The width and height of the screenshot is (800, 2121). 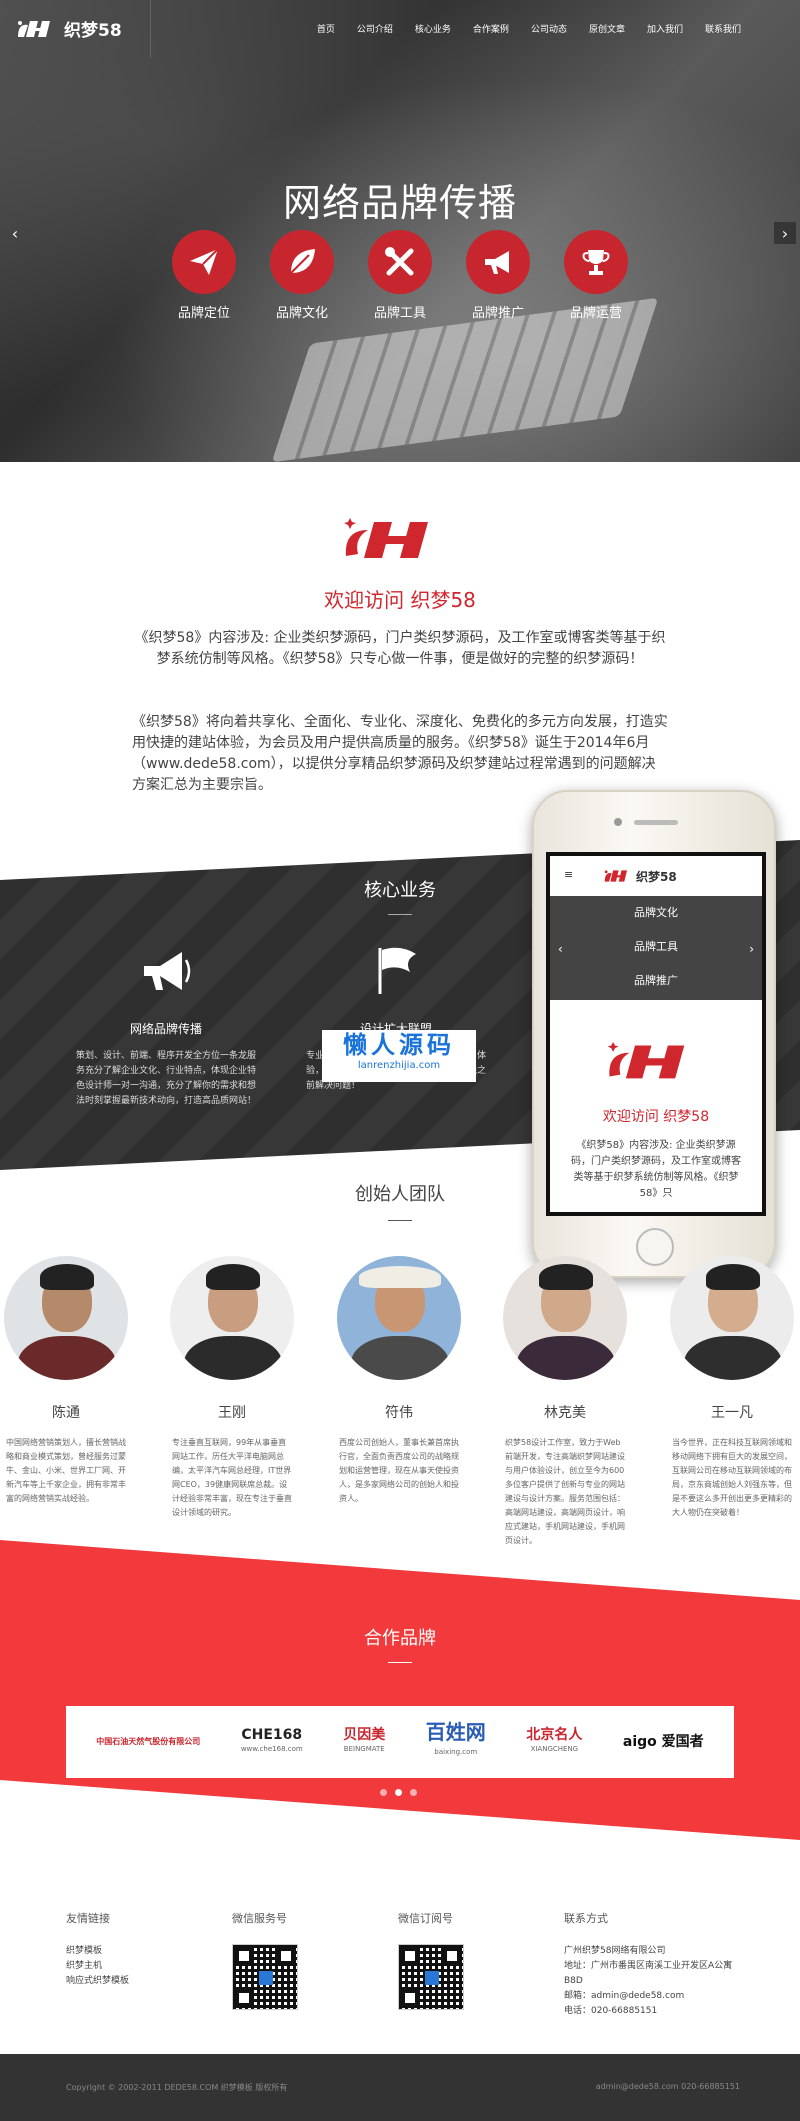 What do you see at coordinates (386, 538) in the screenshot?
I see `welcome-logo-icon` at bounding box center [386, 538].